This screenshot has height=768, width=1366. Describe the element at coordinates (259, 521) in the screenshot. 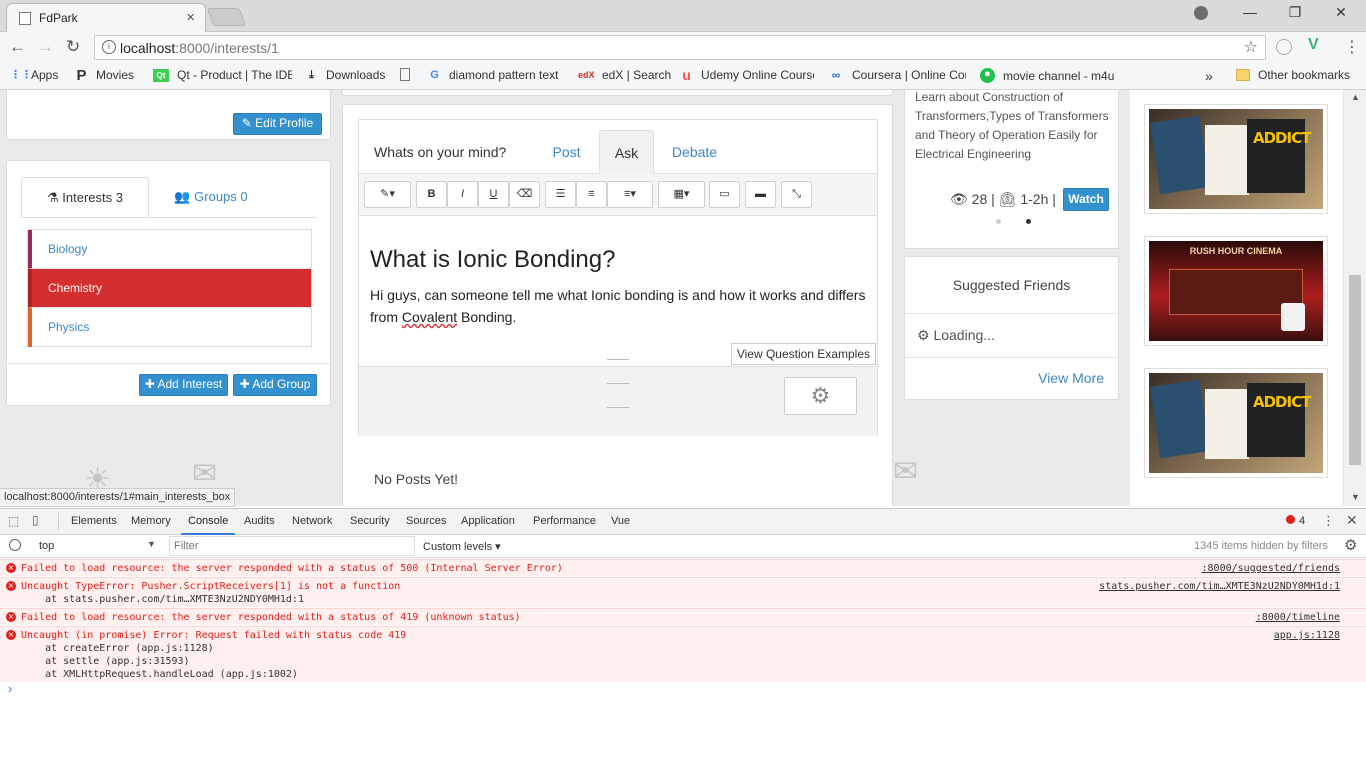

I see `devtools-tab-audits: Audits` at that location.